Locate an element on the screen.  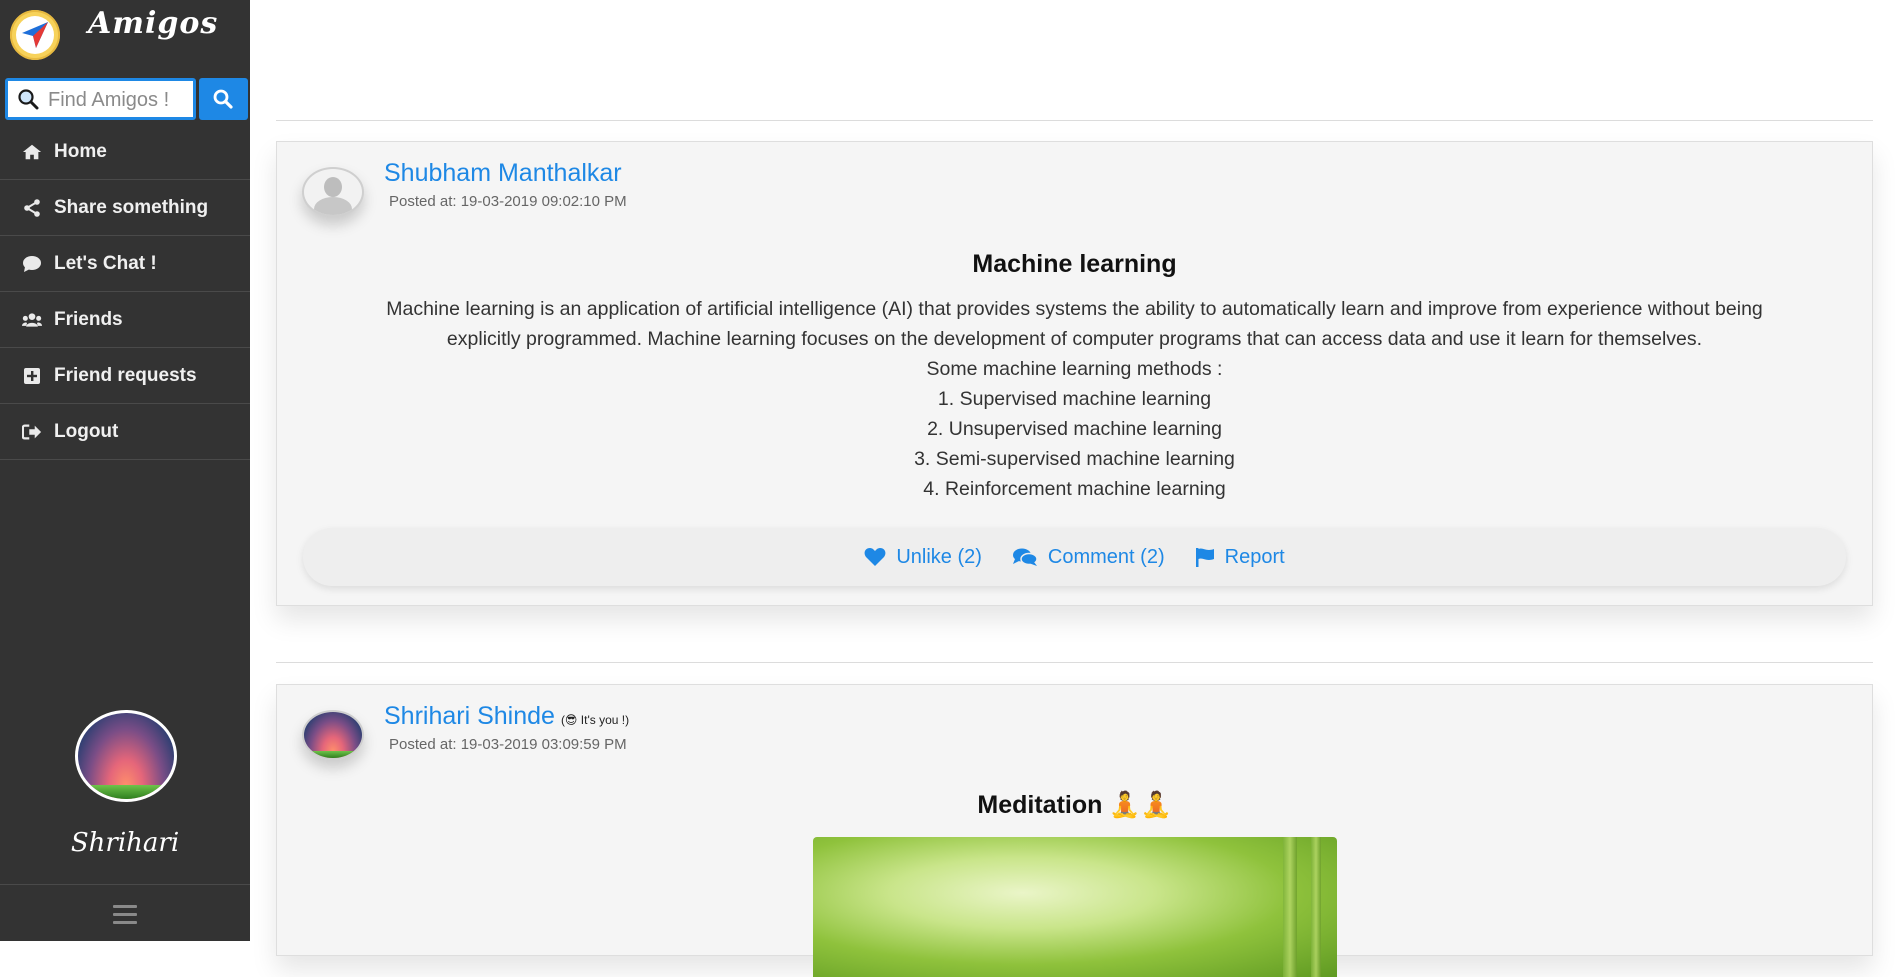
sidebar-item-chat: Let's Chat ! is located at coordinates (125, 264).